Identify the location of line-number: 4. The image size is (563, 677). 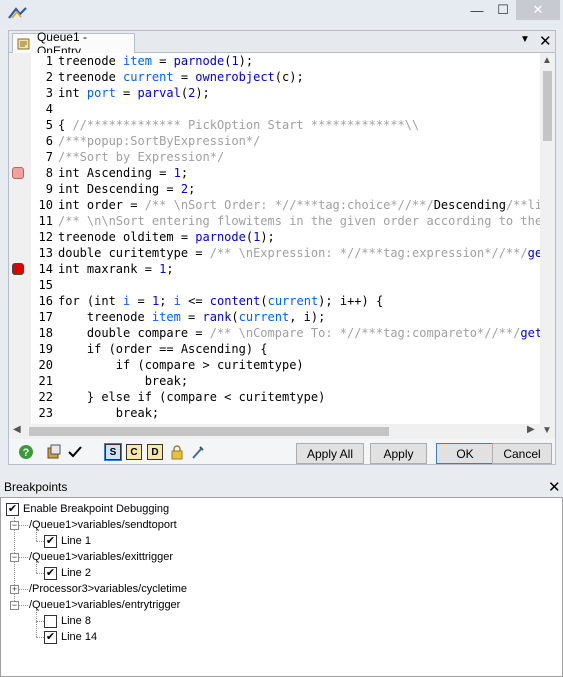
(49, 109).